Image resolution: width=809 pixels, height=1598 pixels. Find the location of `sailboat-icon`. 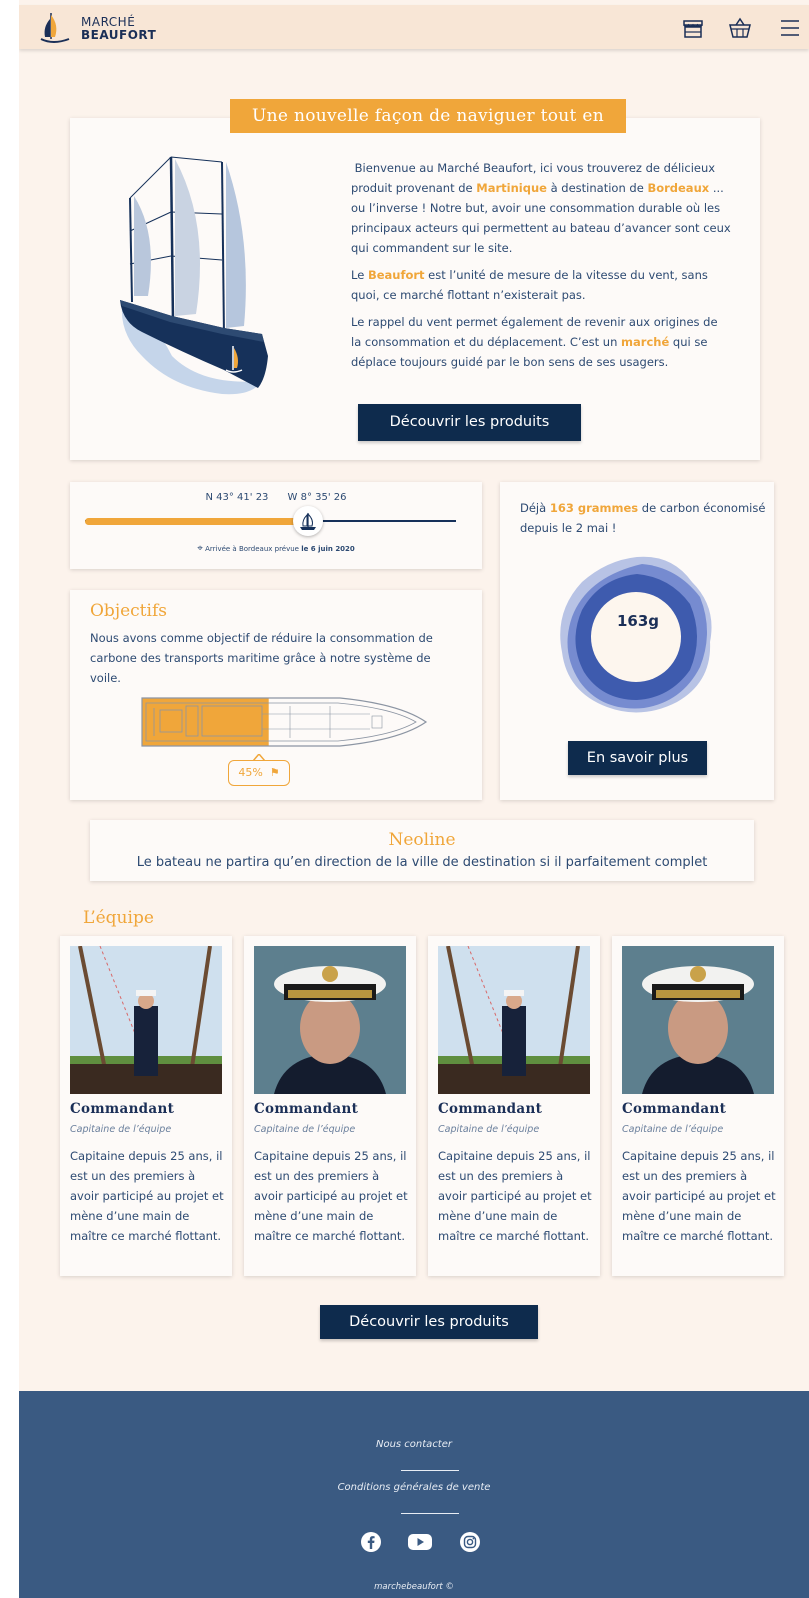

sailboat-icon is located at coordinates (307, 521).